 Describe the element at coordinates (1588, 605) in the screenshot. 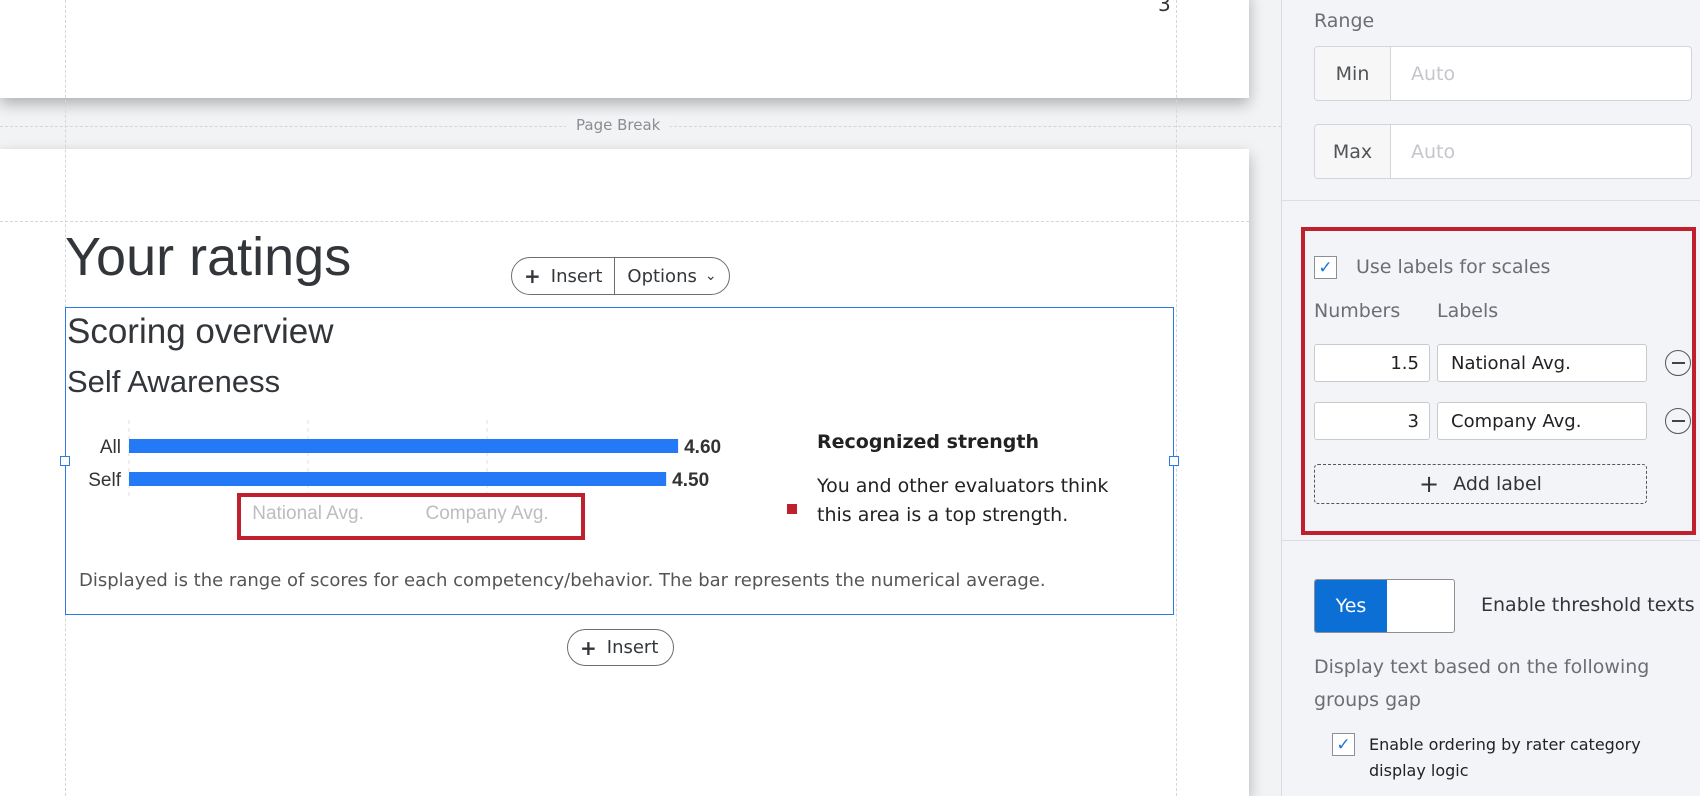

I see `threshold-toggle-label: Enable threshold texts` at that location.